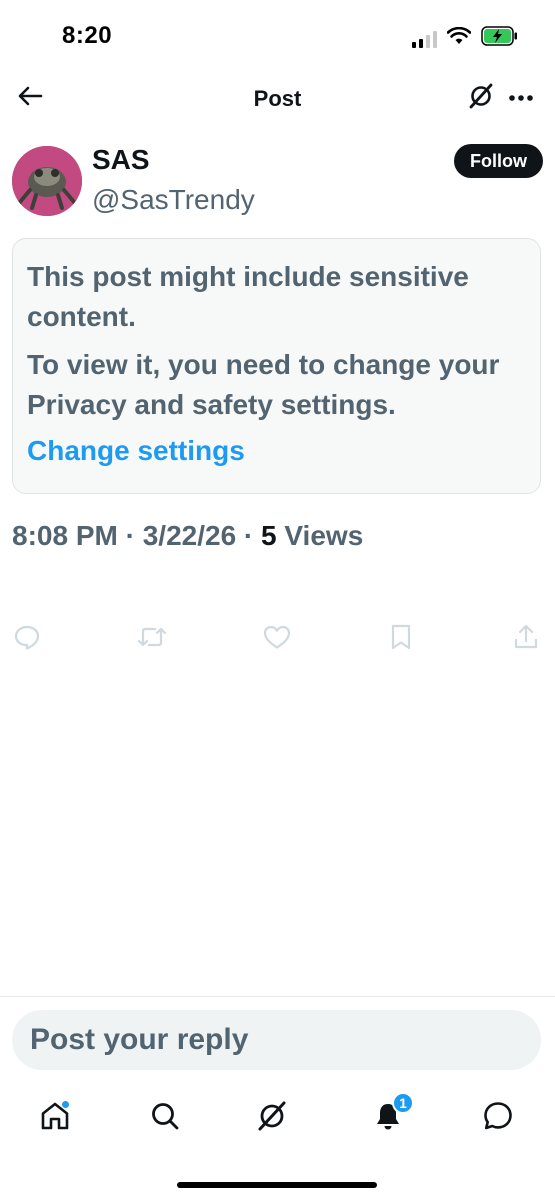 The height and width of the screenshot is (1200, 555). Describe the element at coordinates (276, 1040) in the screenshot. I see `reply-input: Post your reply` at that location.